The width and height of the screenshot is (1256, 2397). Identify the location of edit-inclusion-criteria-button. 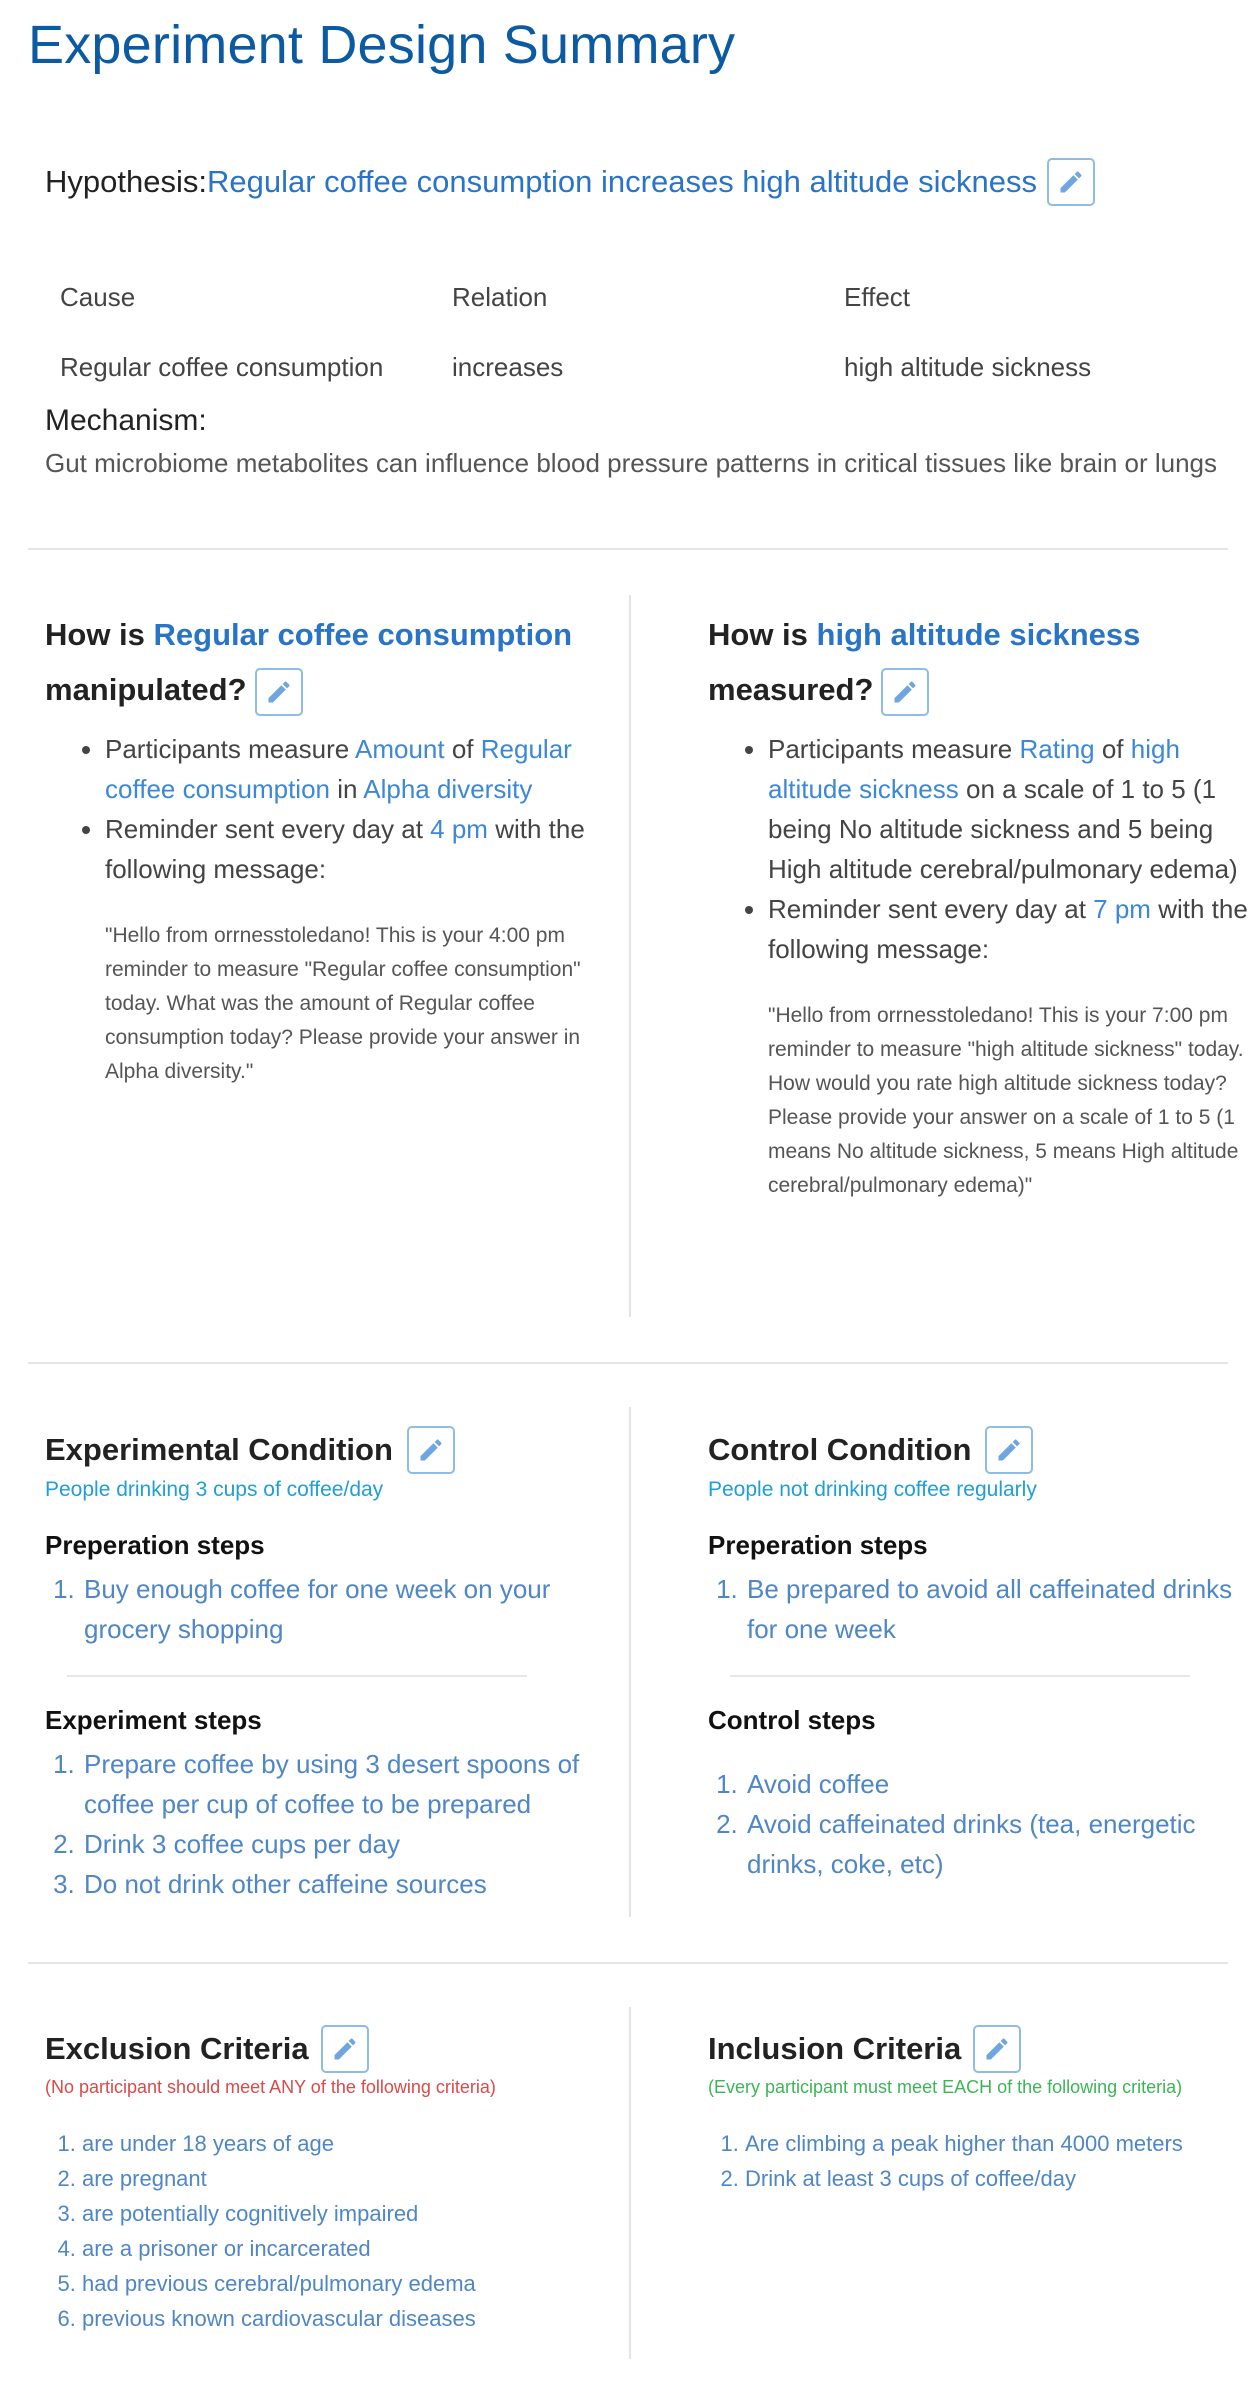
(997, 2049).